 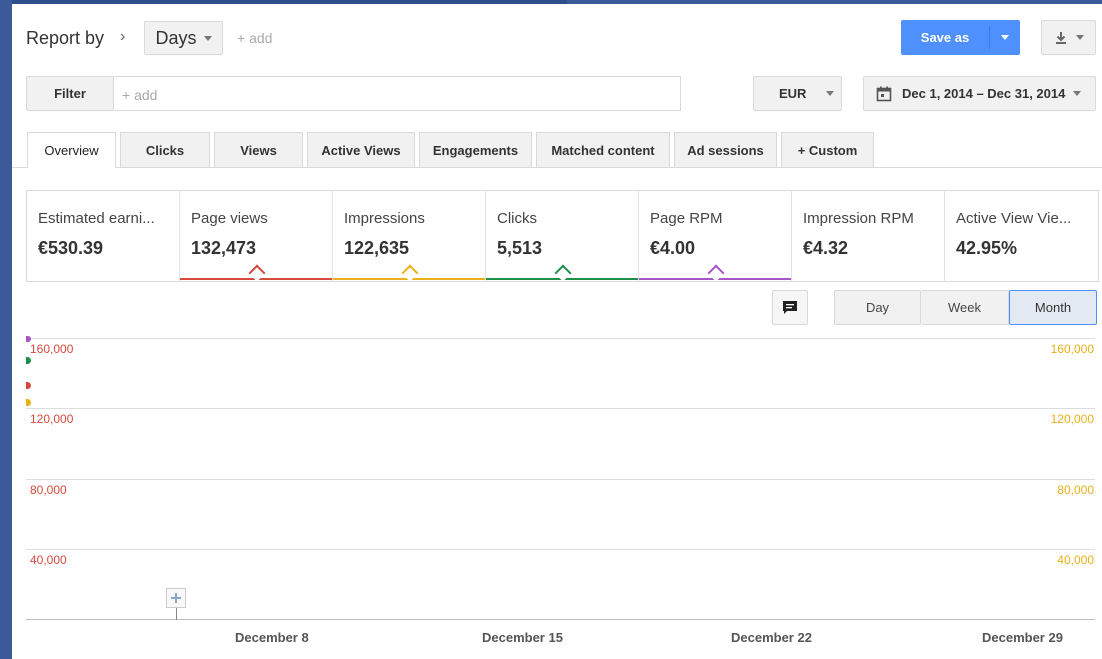 I want to click on save-as-button: Save as, so click(x=945, y=37).